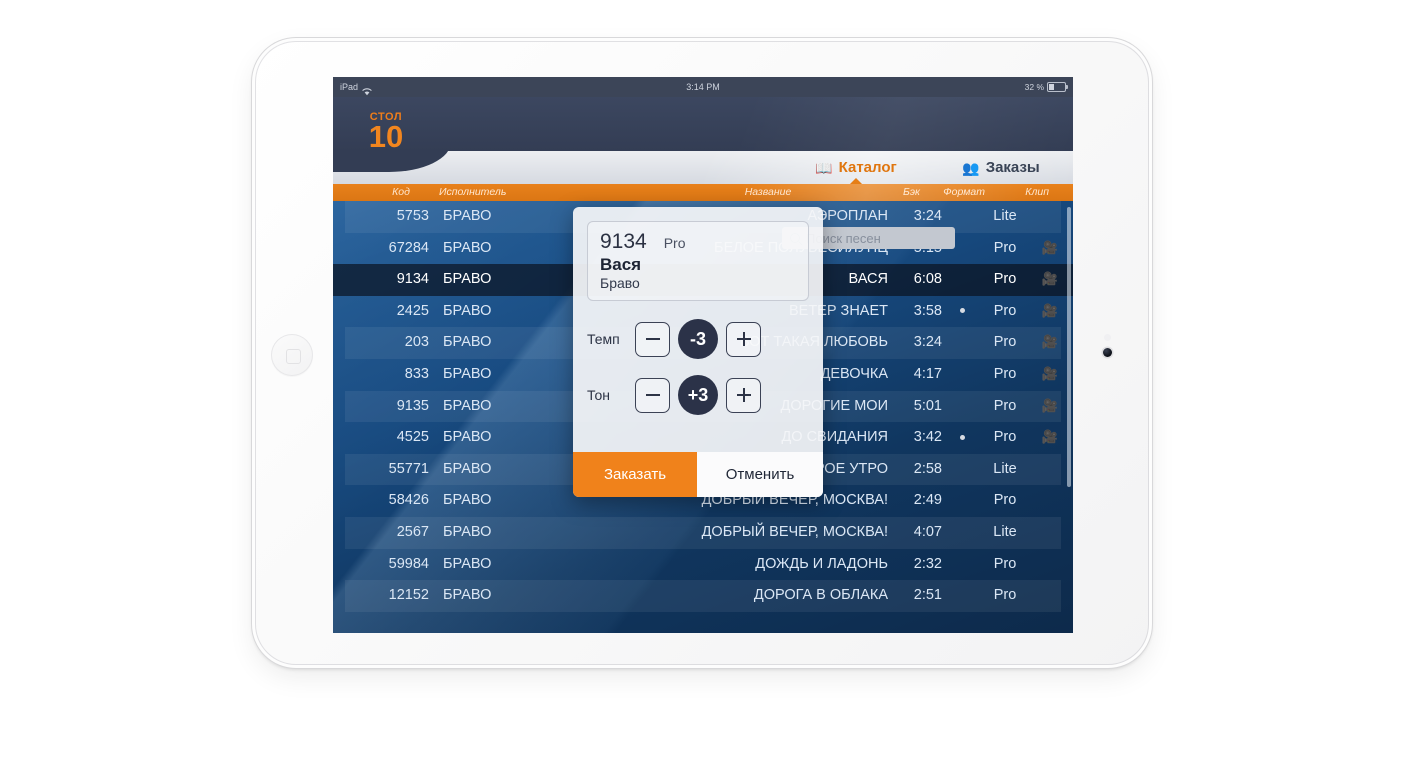 This screenshot has height=780, width=1410. I want to click on column-header-artist: Исполнитель, so click(472, 192).